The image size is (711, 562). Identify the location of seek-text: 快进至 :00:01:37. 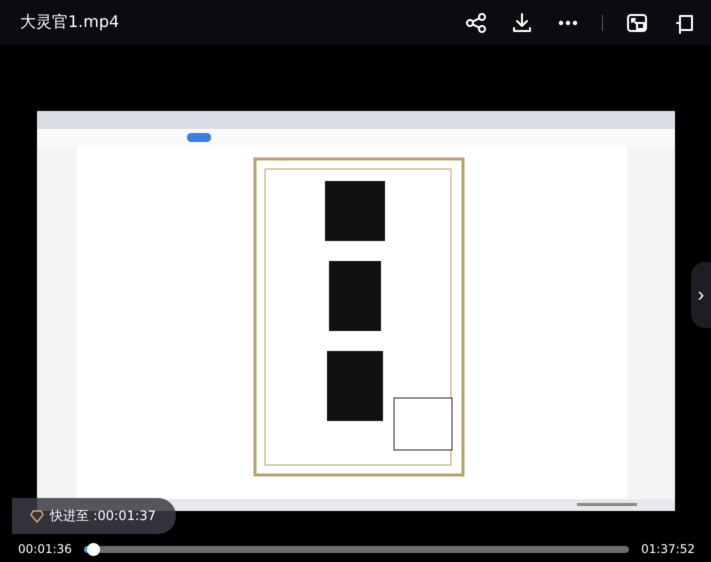
(103, 516).